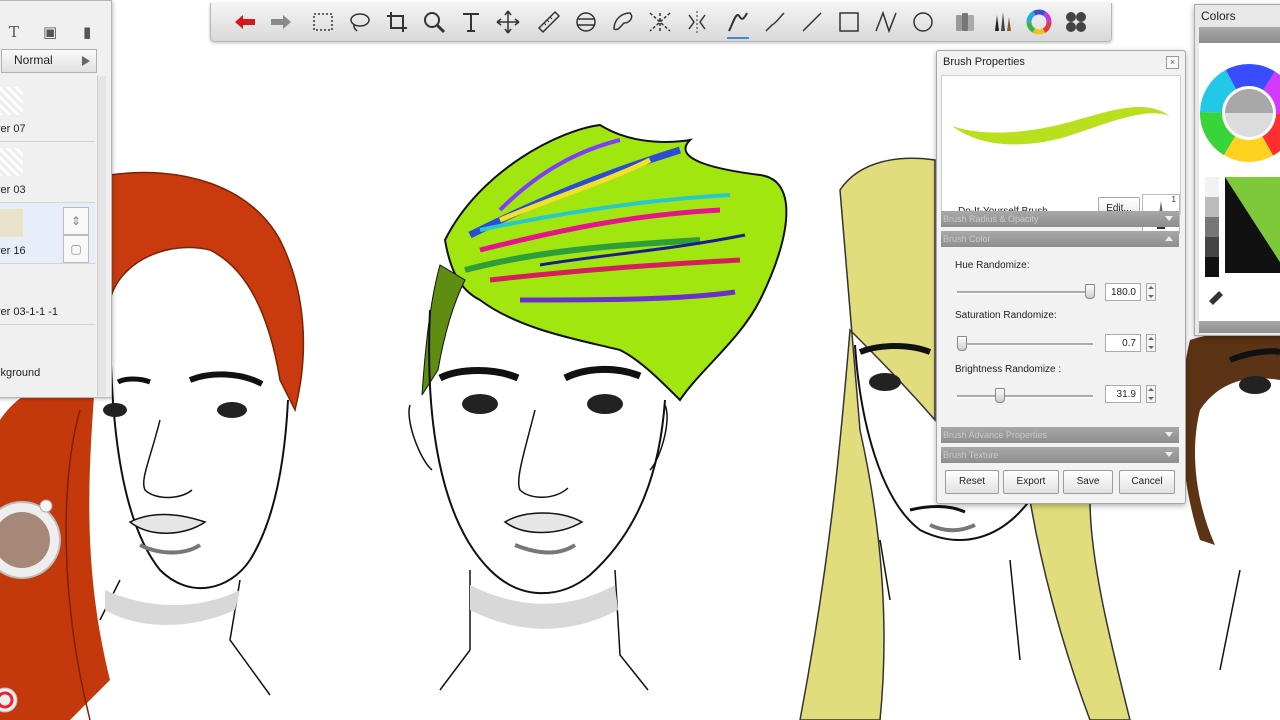 The width and height of the screenshot is (1280, 720). What do you see at coordinates (1172, 62) in the screenshot?
I see `close-icon: ×` at bounding box center [1172, 62].